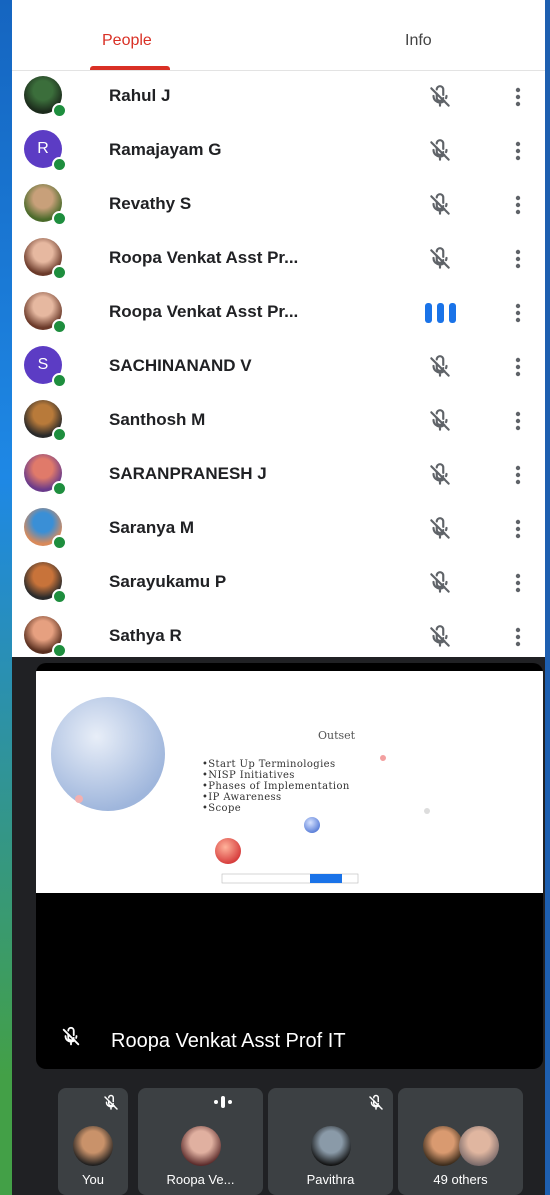 The image size is (550, 1195). What do you see at coordinates (168, 581) in the screenshot?
I see `participant-name: Sarayukamu P` at bounding box center [168, 581].